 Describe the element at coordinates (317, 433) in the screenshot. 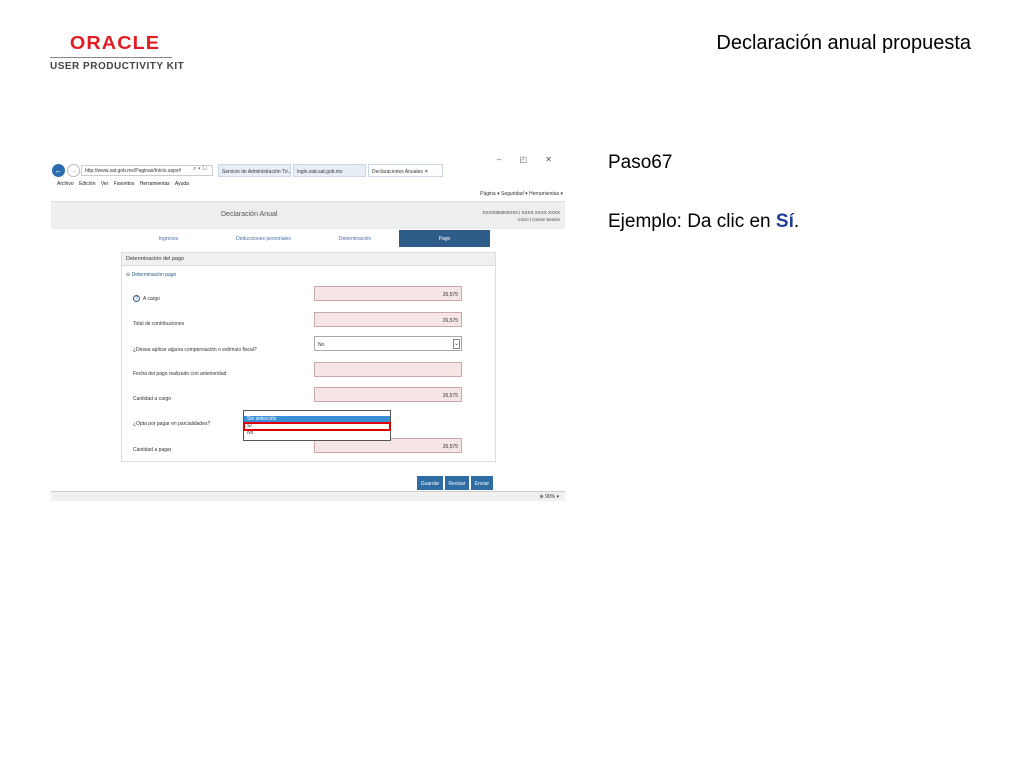

I see `option-no: No` at that location.